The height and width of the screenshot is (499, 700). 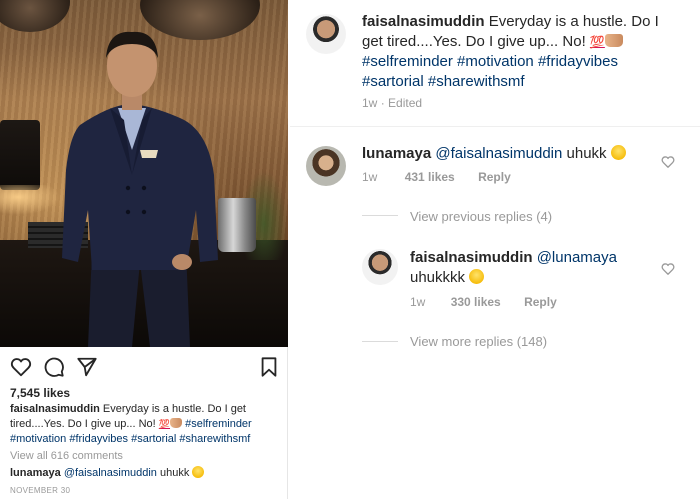 I want to click on reply-mention: @lunamaya, so click(x=577, y=257).